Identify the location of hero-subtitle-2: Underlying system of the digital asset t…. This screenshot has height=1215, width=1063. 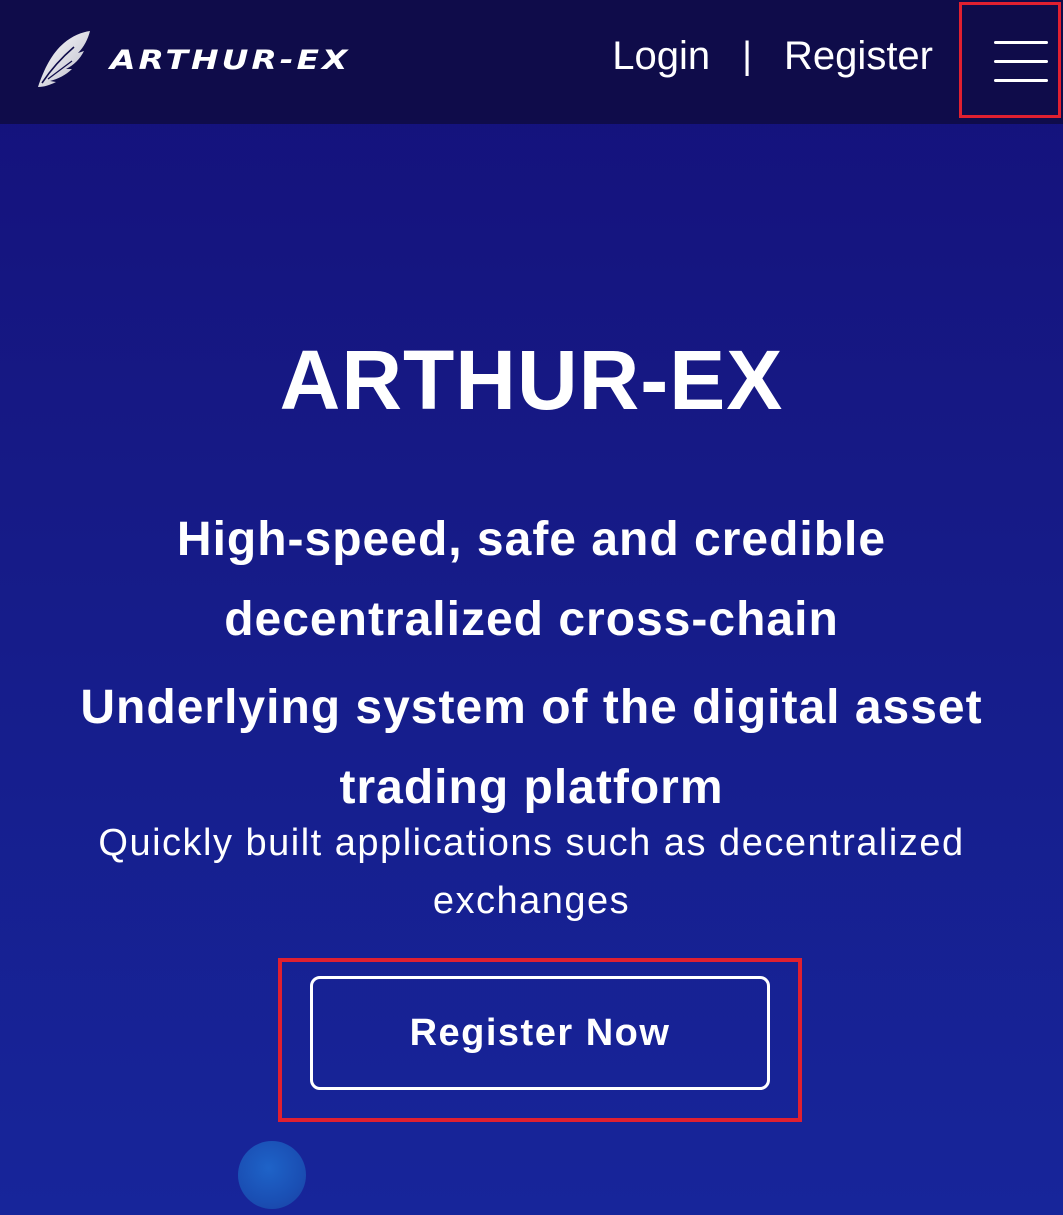
(531, 747).